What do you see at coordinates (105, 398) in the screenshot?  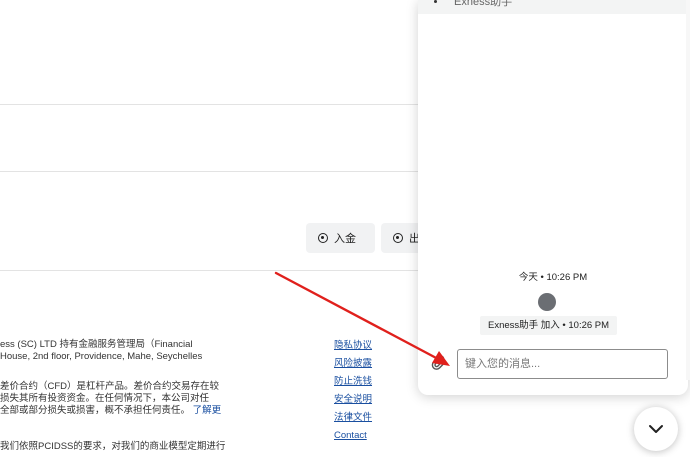 I see `footer-line: 损失其所有投资资金。在任何情况下，本公司对任` at bounding box center [105, 398].